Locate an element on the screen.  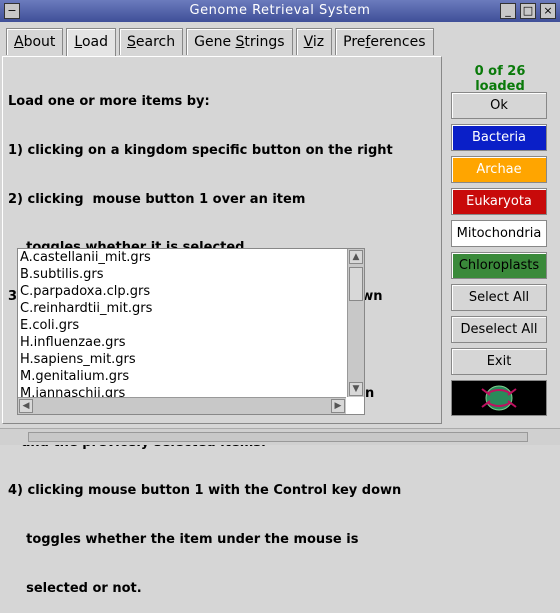
tab-about: About is located at coordinates (35, 41).